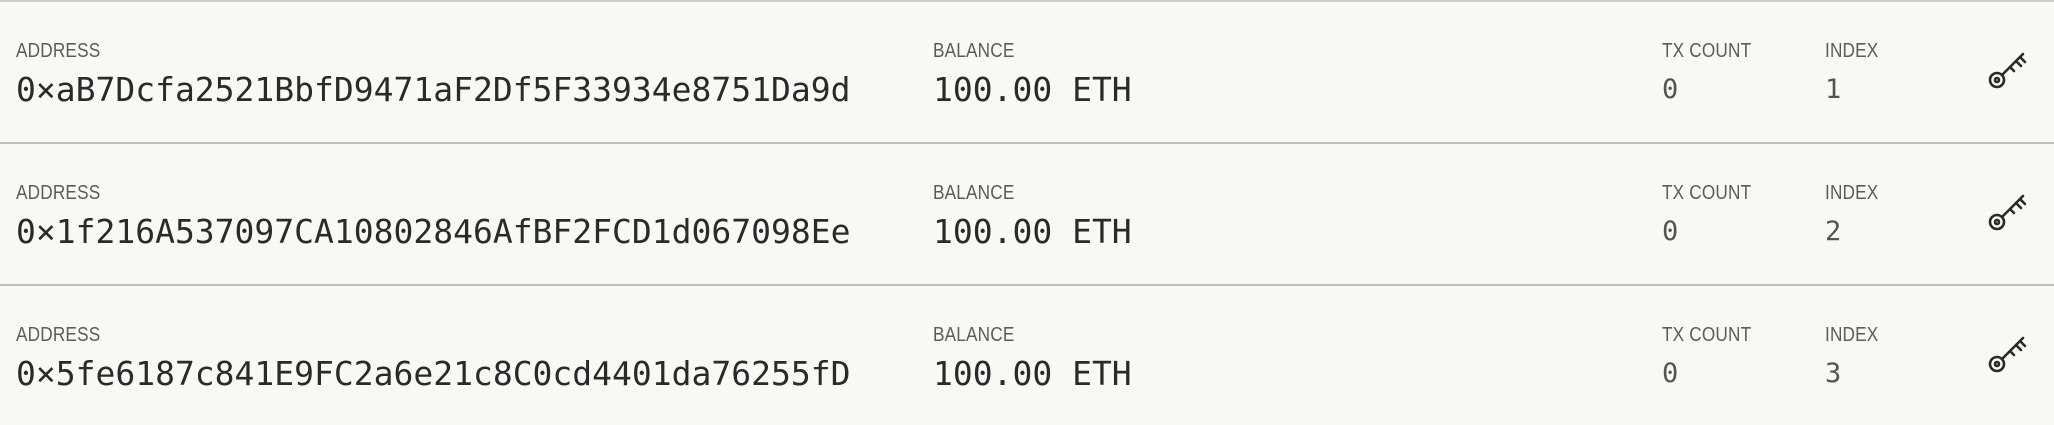 The width and height of the screenshot is (2054, 425). What do you see at coordinates (1833, 89) in the screenshot?
I see `index-value: 1` at bounding box center [1833, 89].